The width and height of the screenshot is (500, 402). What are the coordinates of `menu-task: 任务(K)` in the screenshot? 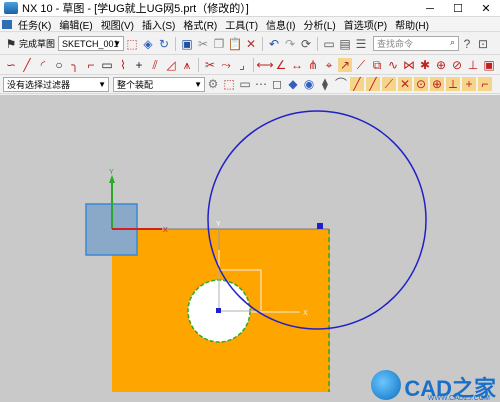 It's located at (34, 24).